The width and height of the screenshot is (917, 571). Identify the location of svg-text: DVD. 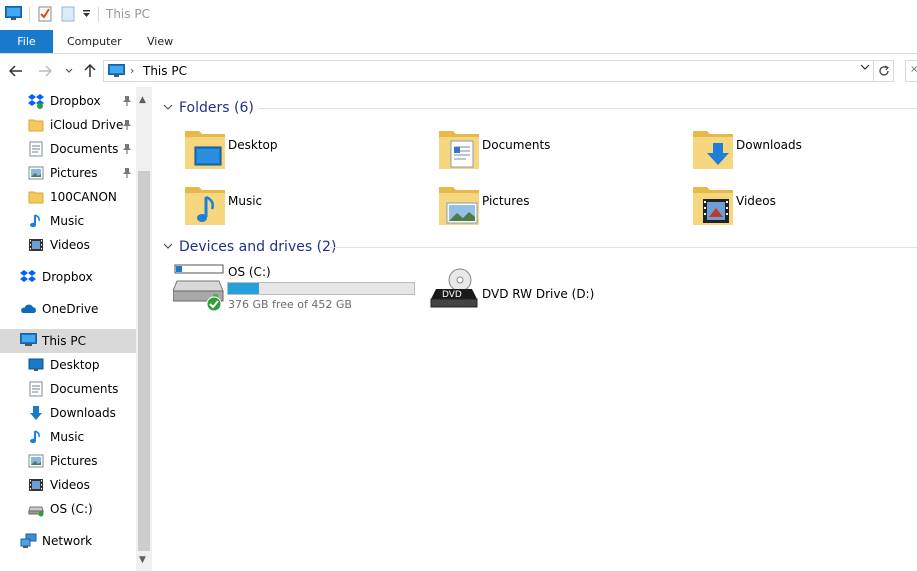
(452, 295).